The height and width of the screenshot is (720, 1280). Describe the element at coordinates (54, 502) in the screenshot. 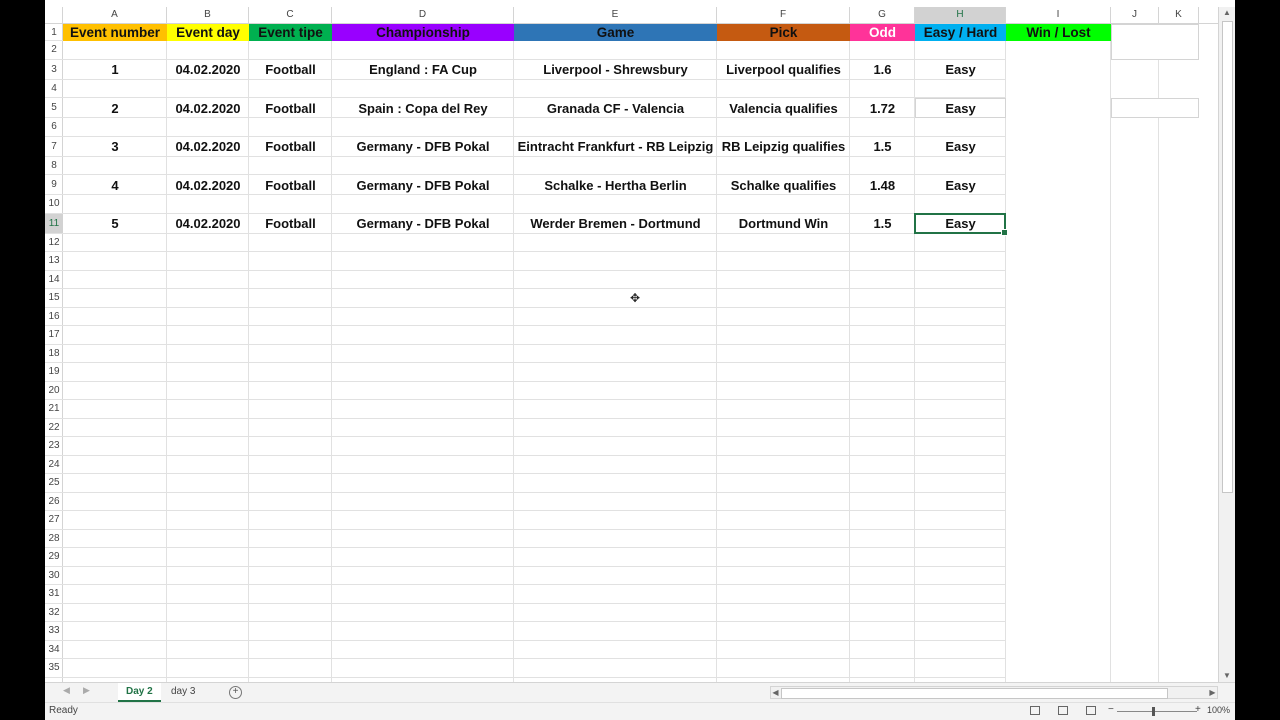

I see `row-header-26: 26` at that location.